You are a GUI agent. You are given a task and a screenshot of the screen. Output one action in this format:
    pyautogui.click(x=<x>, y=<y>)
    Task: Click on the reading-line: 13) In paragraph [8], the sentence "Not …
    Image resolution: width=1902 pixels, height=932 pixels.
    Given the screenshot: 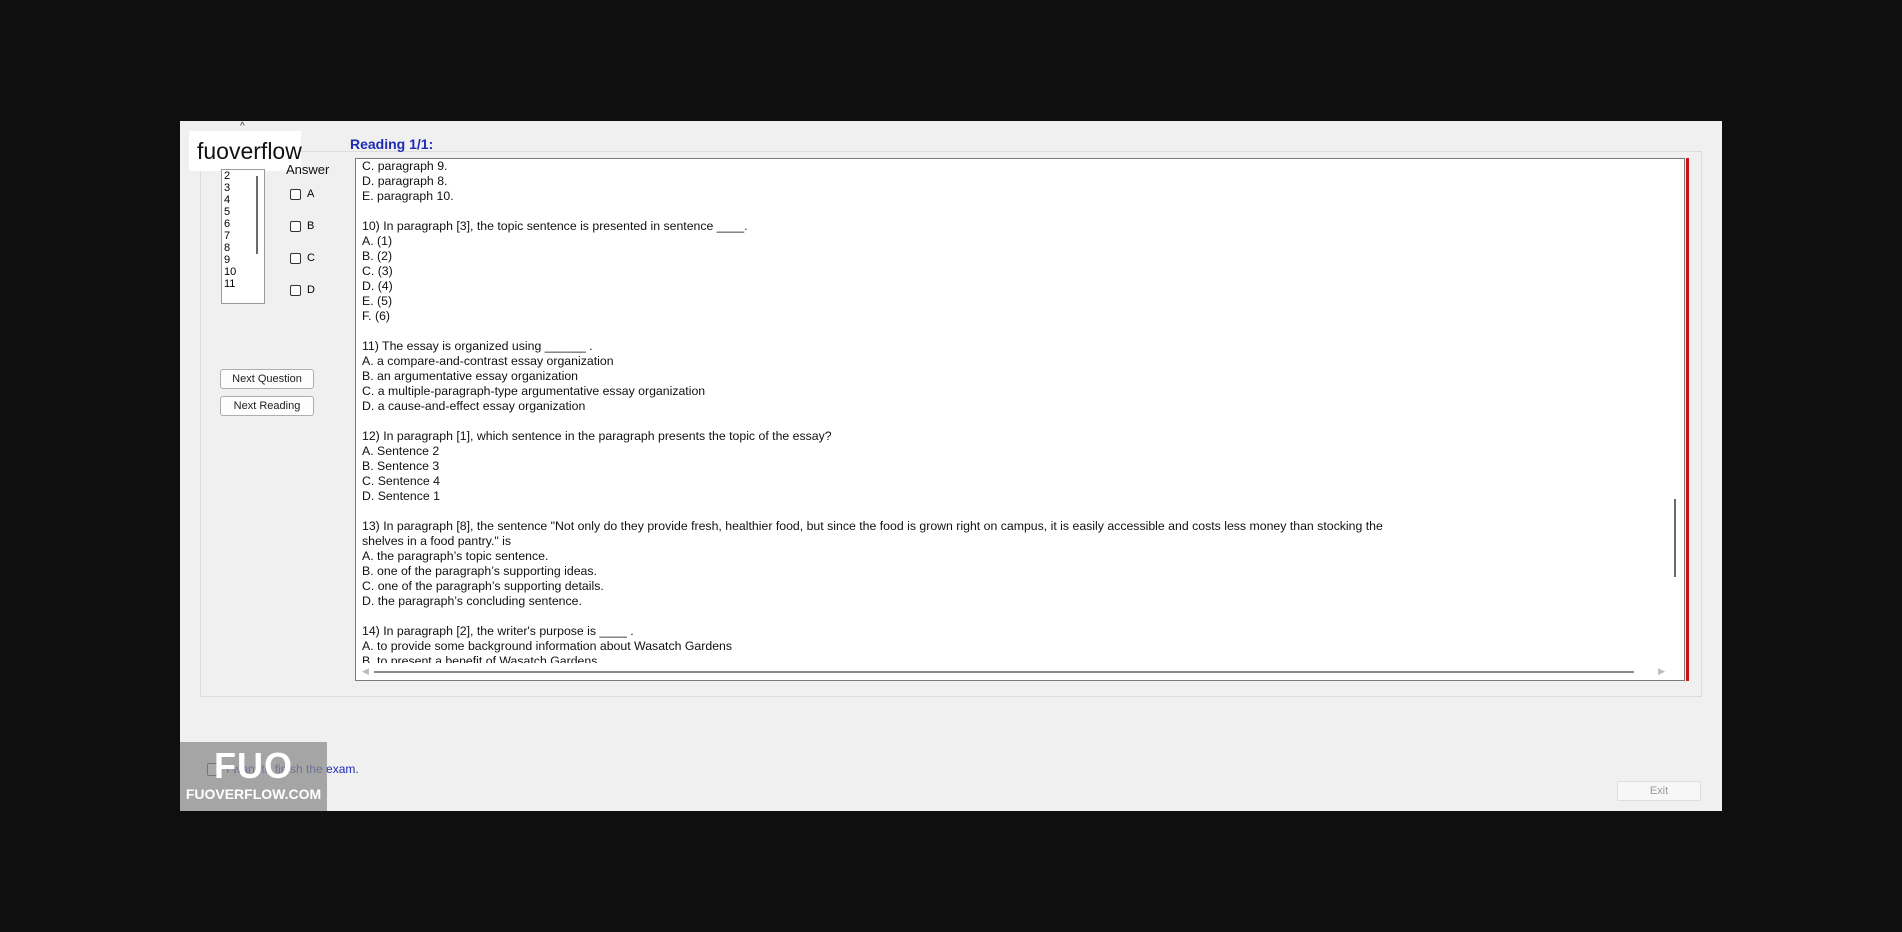 What is the action you would take?
    pyautogui.click(x=872, y=526)
    